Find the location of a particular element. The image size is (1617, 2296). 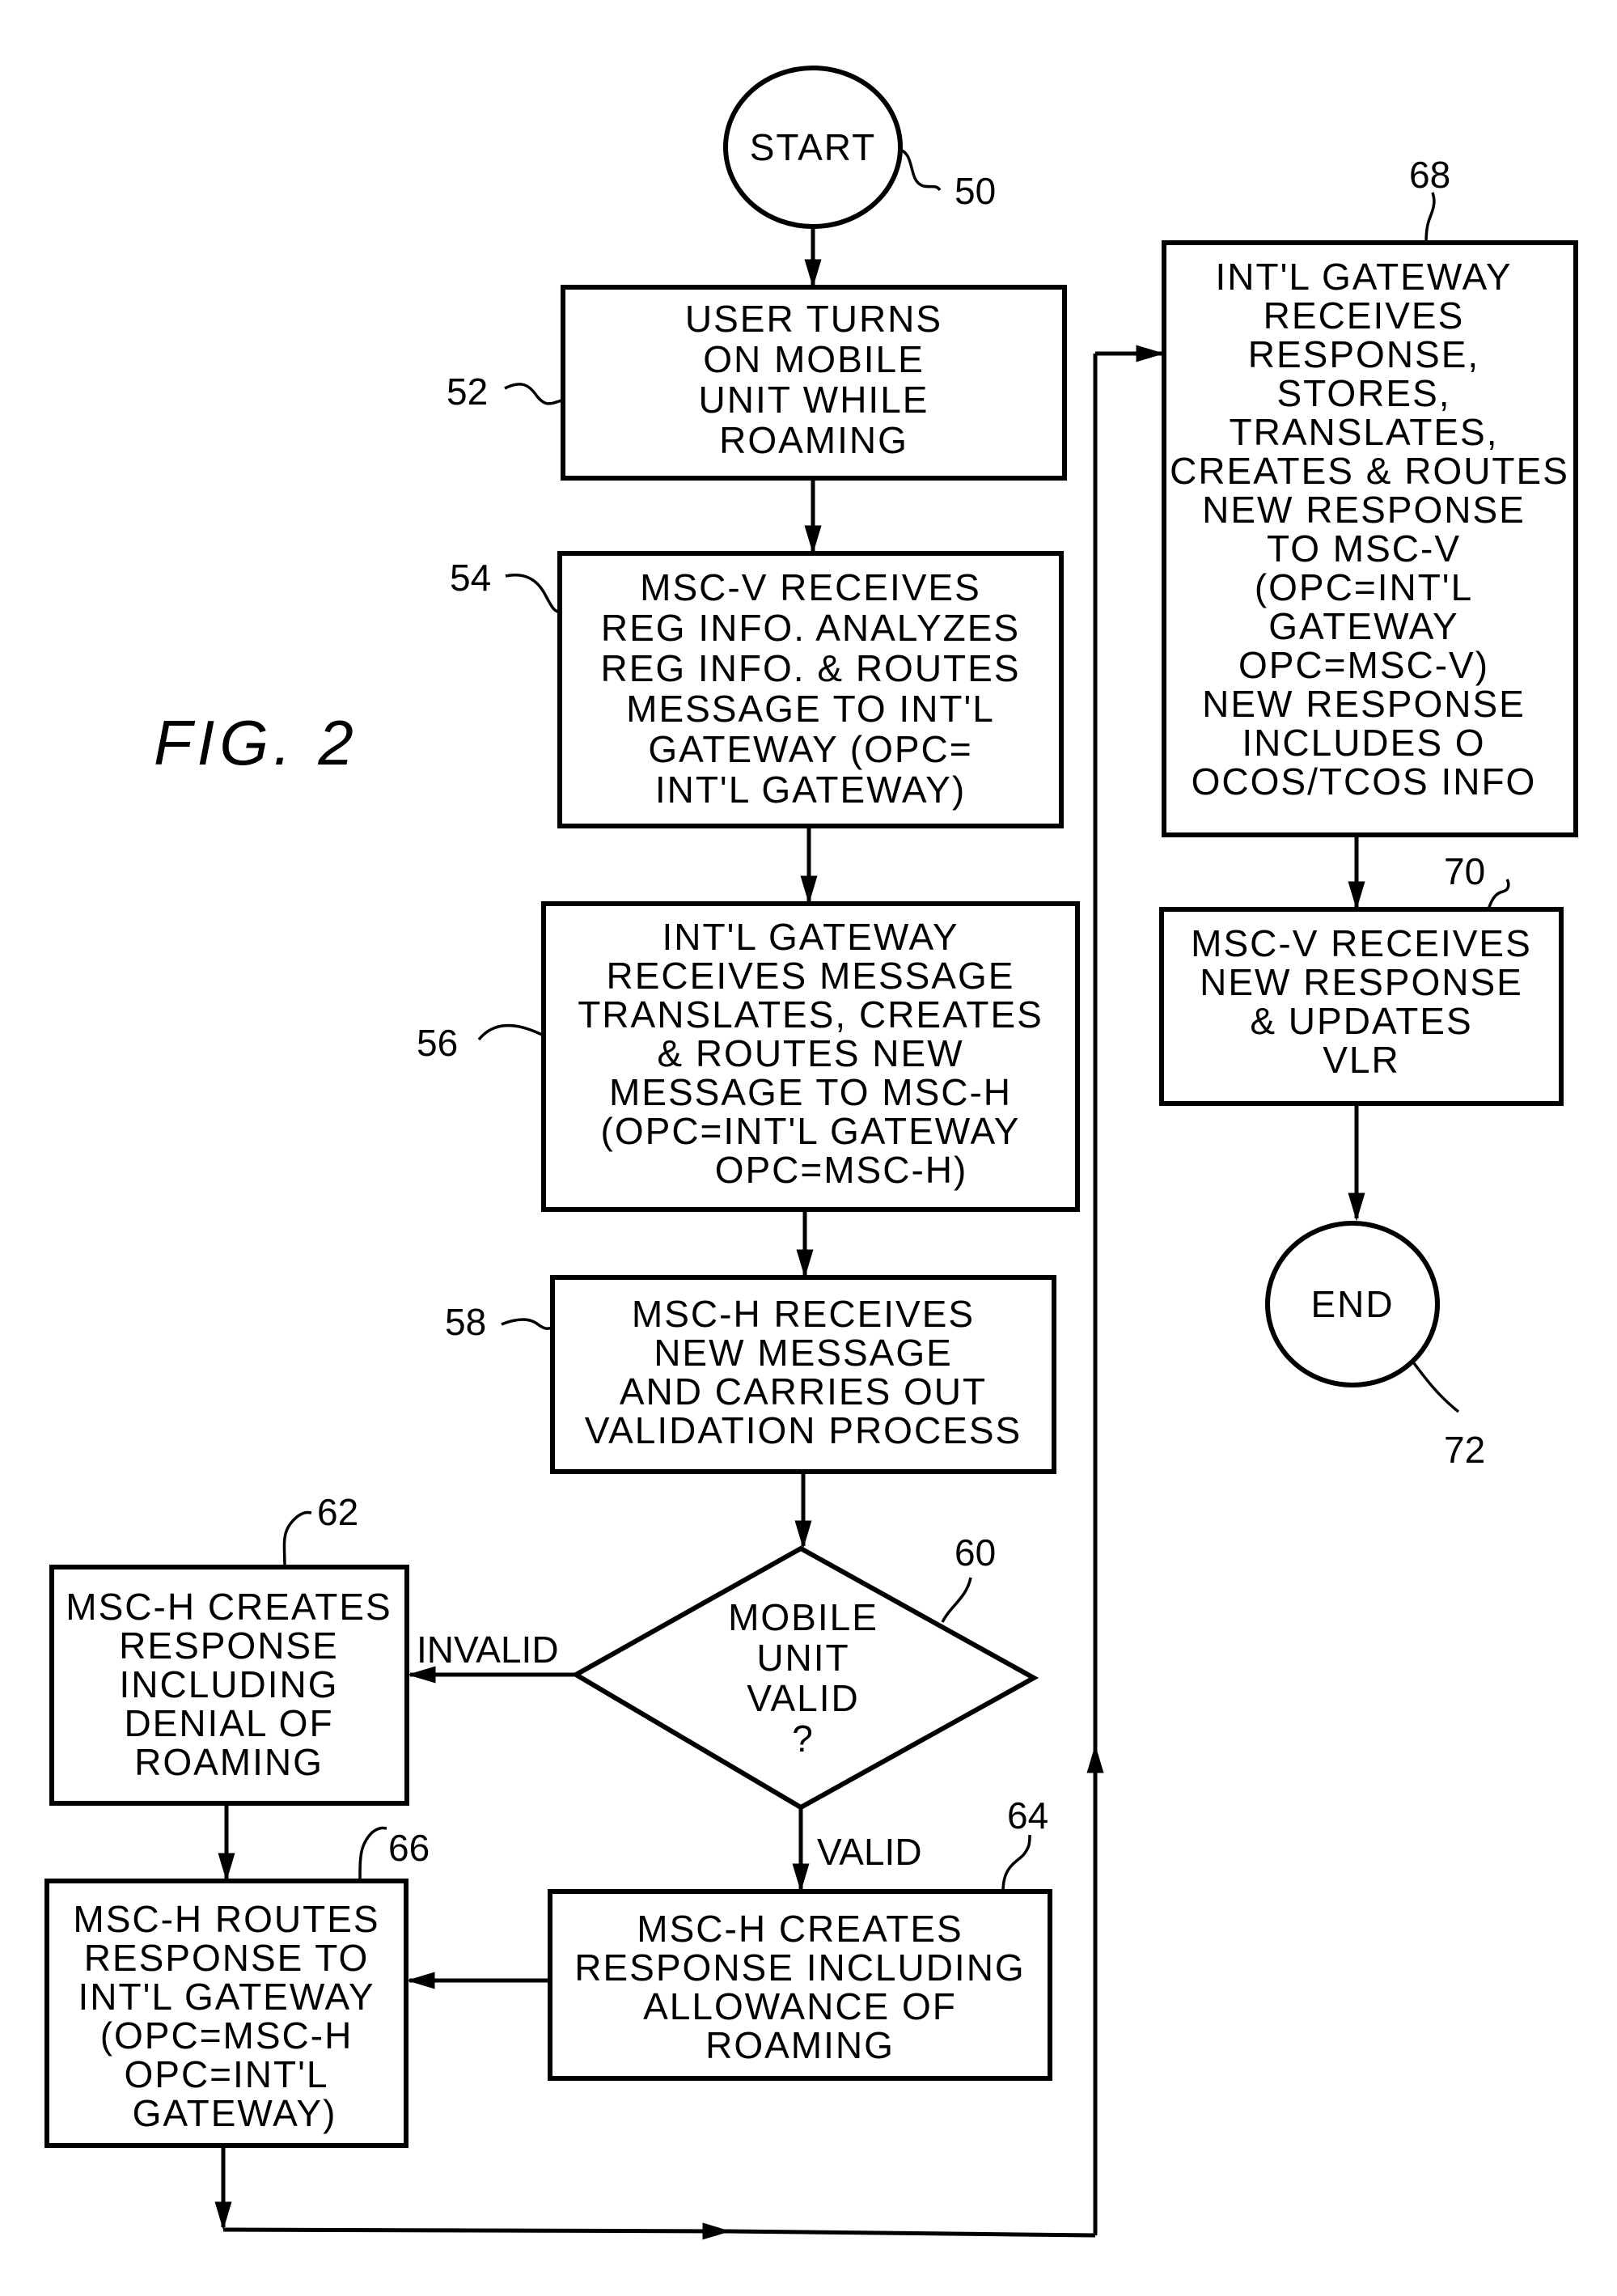

process-52-line: UNIT WHILE is located at coordinates (814, 400).